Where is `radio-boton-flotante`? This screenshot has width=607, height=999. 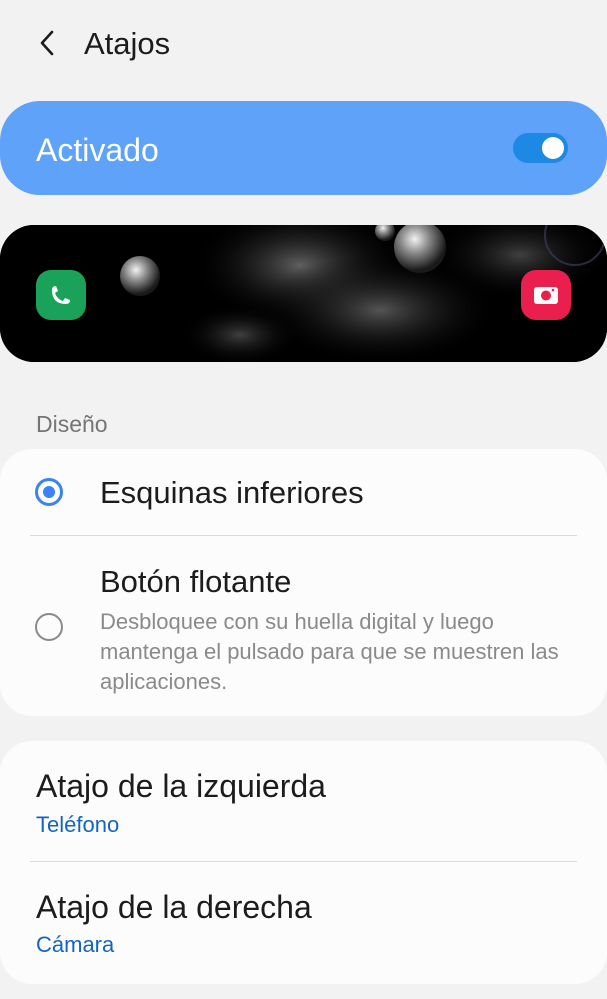
radio-boton-flotante is located at coordinates (49, 627).